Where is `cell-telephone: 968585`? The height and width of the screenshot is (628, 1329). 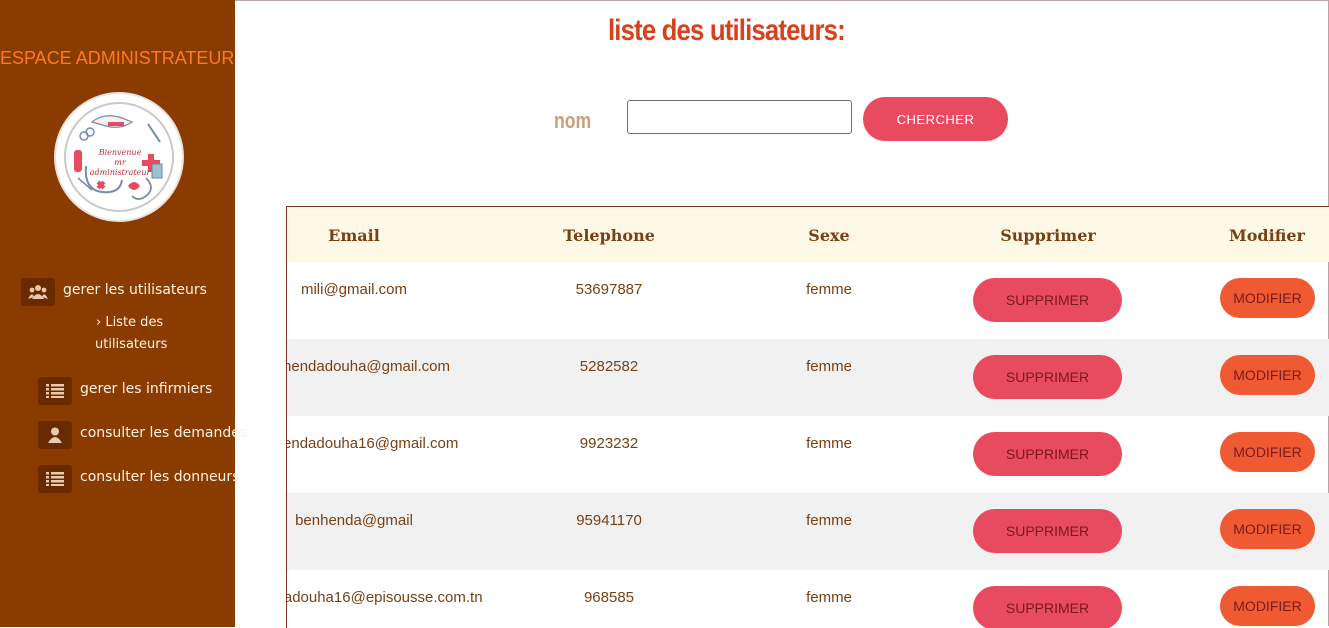
cell-telephone: 968585 is located at coordinates (609, 597).